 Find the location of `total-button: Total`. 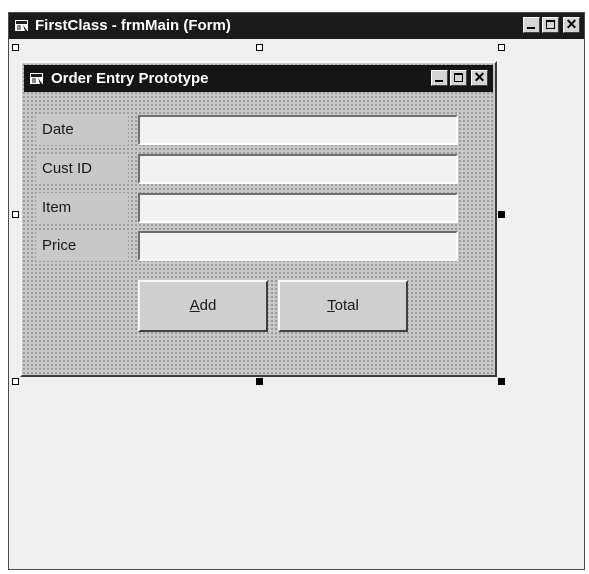

total-button: Total is located at coordinates (343, 306).